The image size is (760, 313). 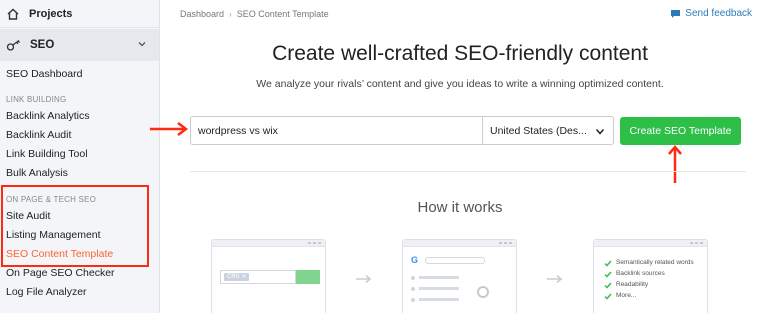 I want to click on sidebar-item-projects: Projects, so click(x=79, y=14).